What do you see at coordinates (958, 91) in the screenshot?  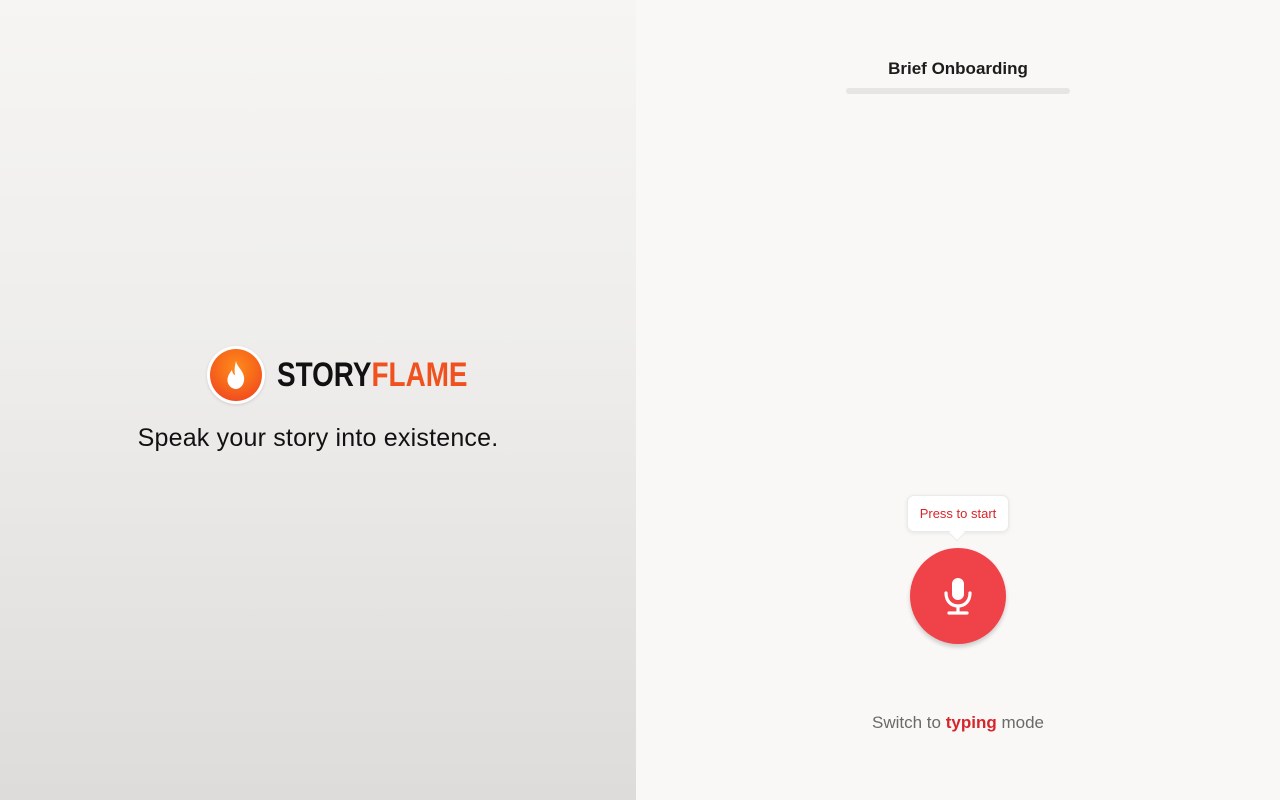 I see `onboarding-progress-bar` at bounding box center [958, 91].